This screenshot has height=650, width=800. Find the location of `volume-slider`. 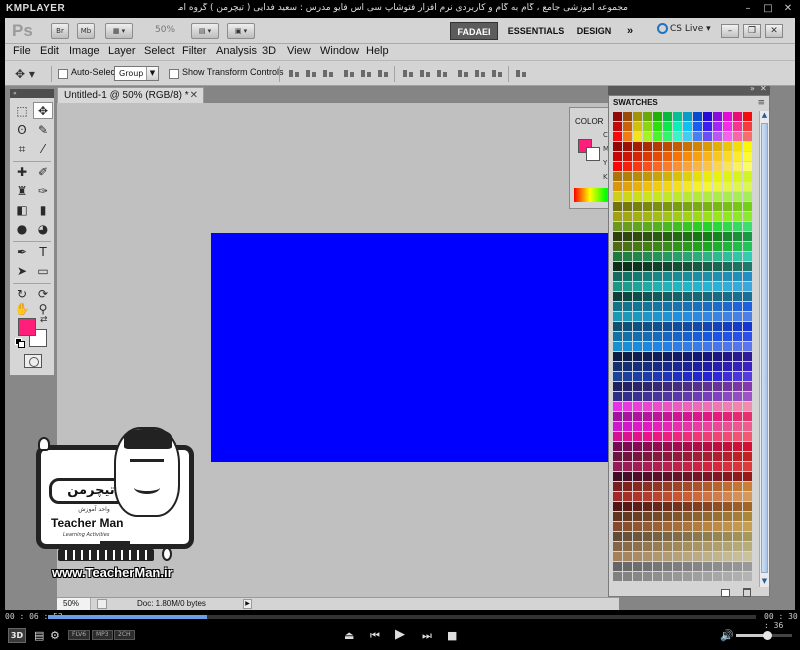

volume-slider is located at coordinates (764, 635).